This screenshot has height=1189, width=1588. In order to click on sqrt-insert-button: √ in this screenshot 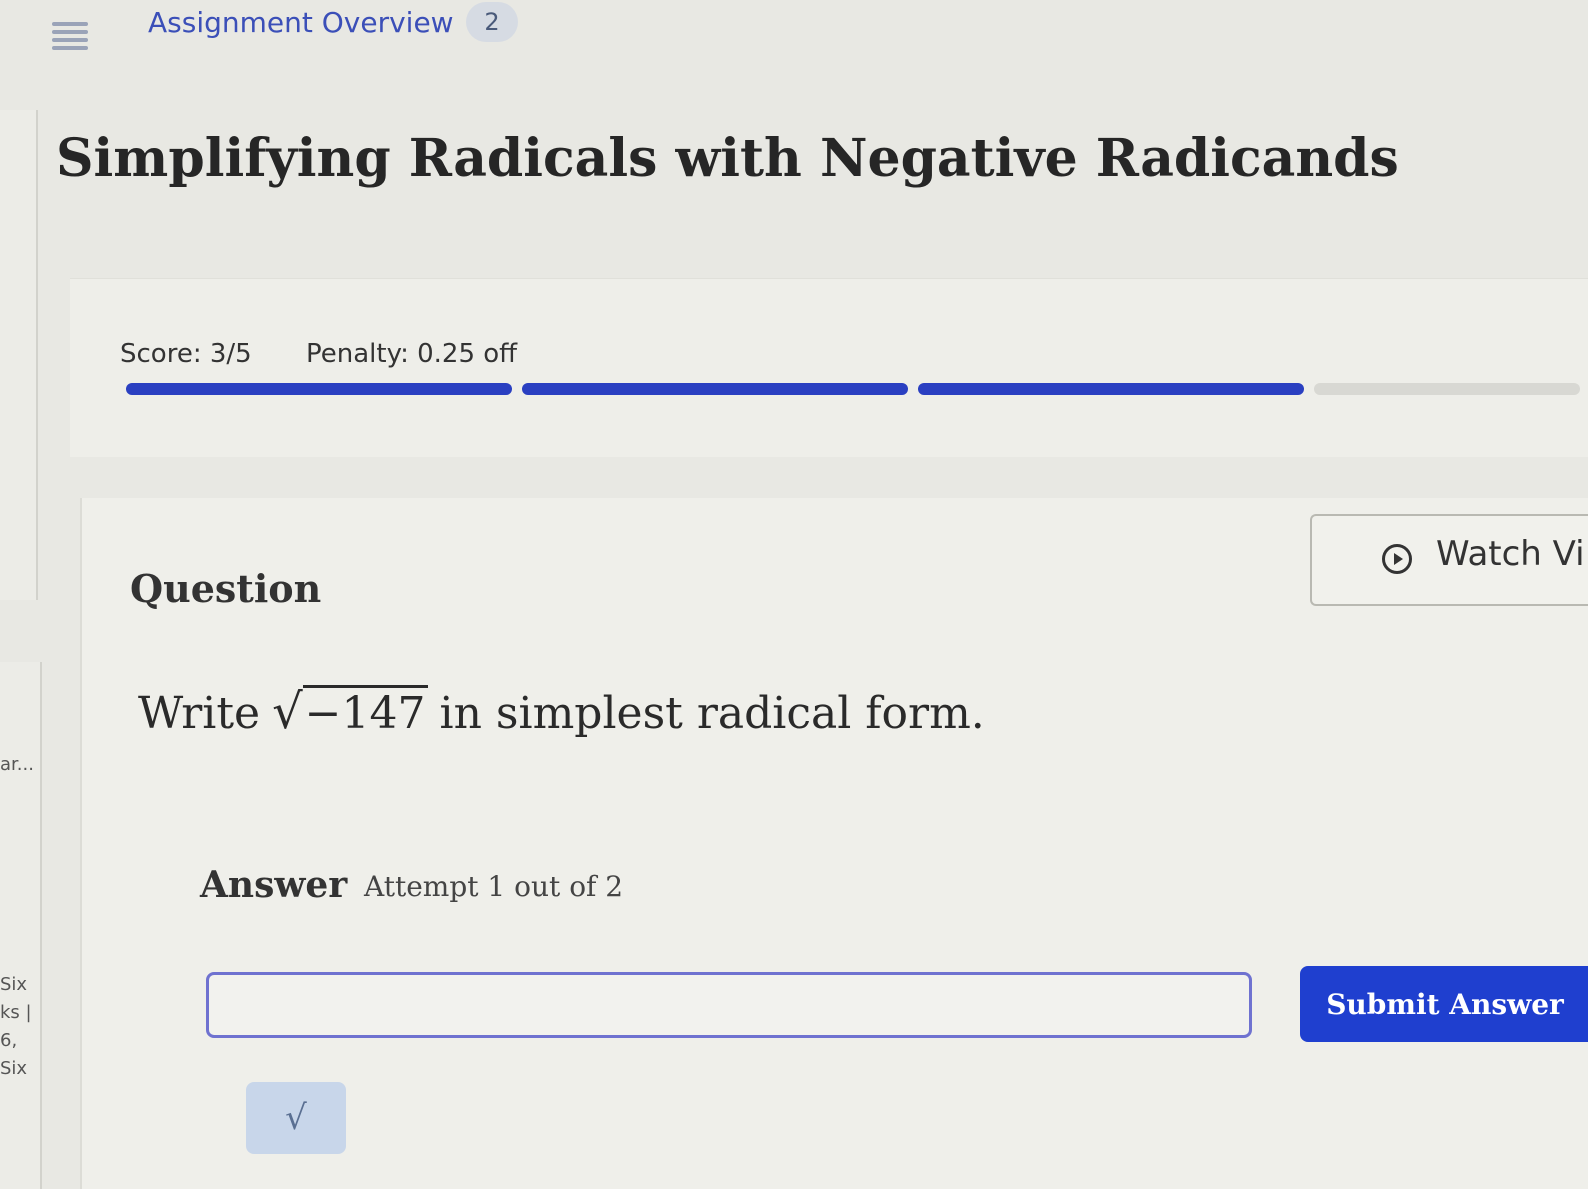, I will do `click(296, 1118)`.